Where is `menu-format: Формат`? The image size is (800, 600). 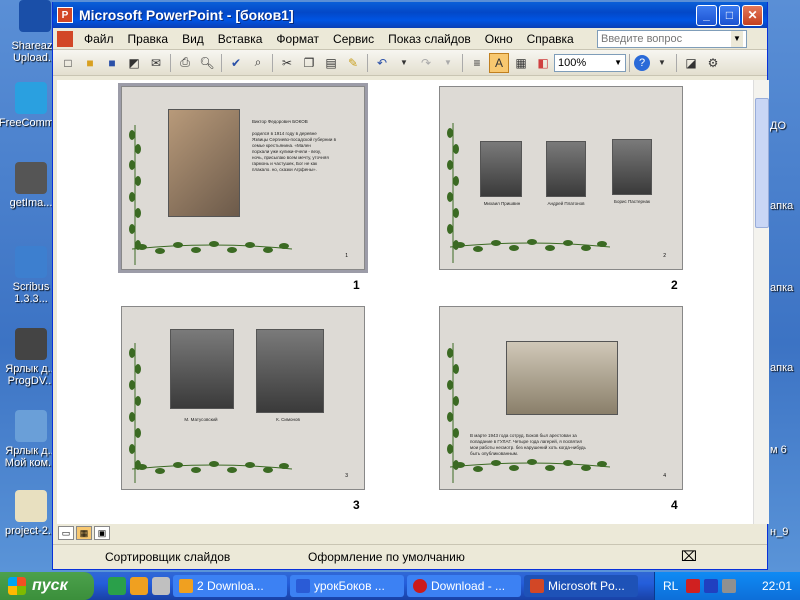
menu-format: Формат is located at coordinates (297, 39).